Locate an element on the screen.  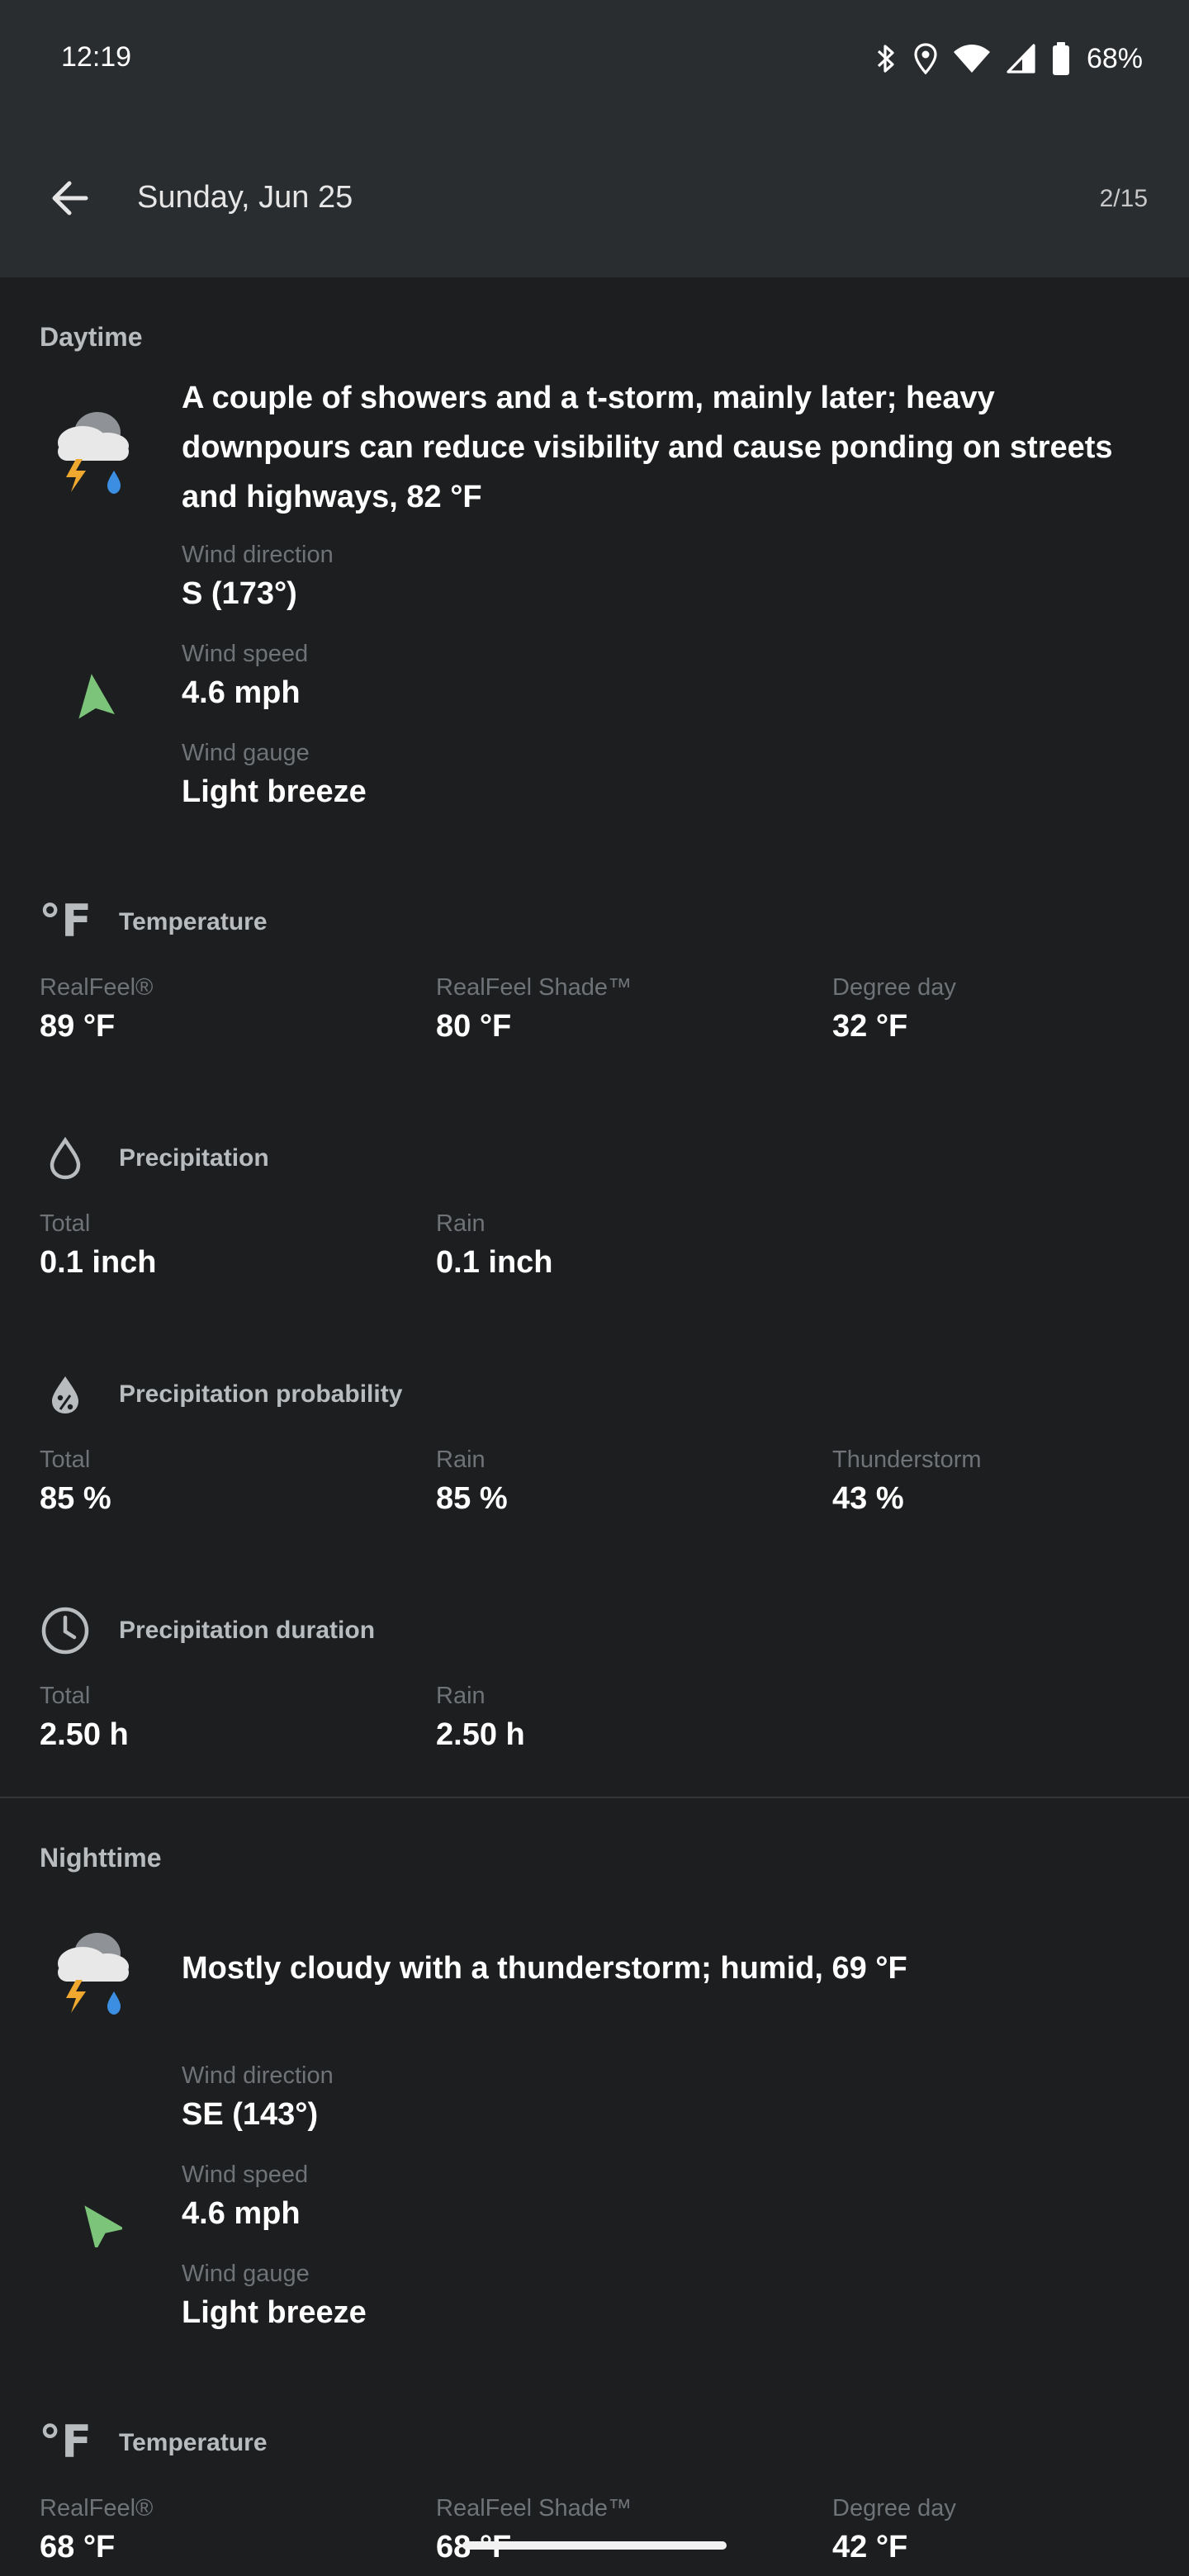
status-time: 12:19 is located at coordinates (96, 57).